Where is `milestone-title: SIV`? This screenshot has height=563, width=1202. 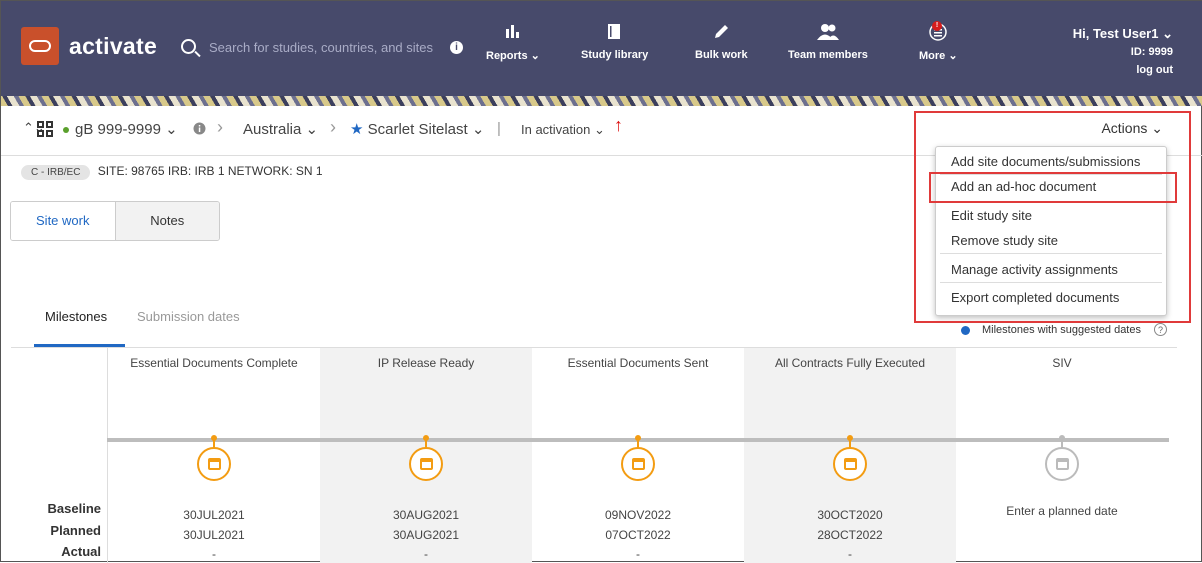 milestone-title: SIV is located at coordinates (1062, 363).